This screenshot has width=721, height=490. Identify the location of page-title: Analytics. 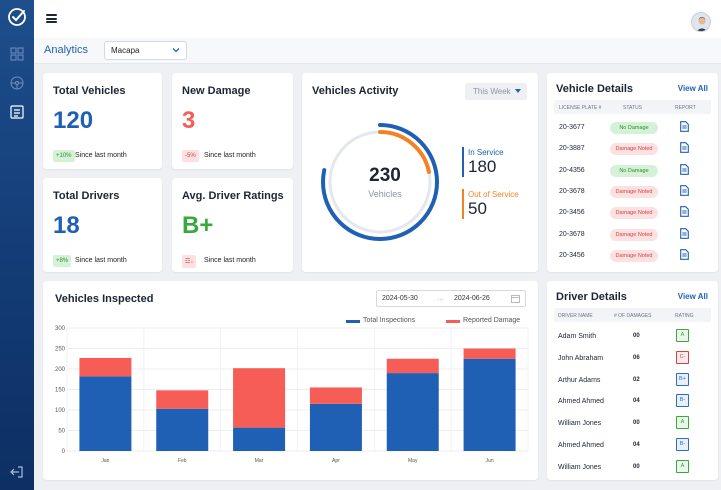
(66, 50).